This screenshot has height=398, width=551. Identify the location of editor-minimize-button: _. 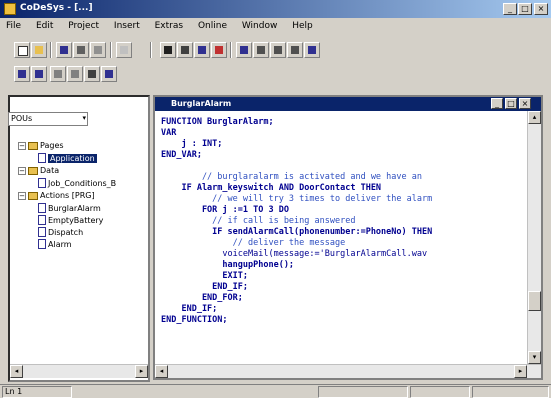
(497, 103).